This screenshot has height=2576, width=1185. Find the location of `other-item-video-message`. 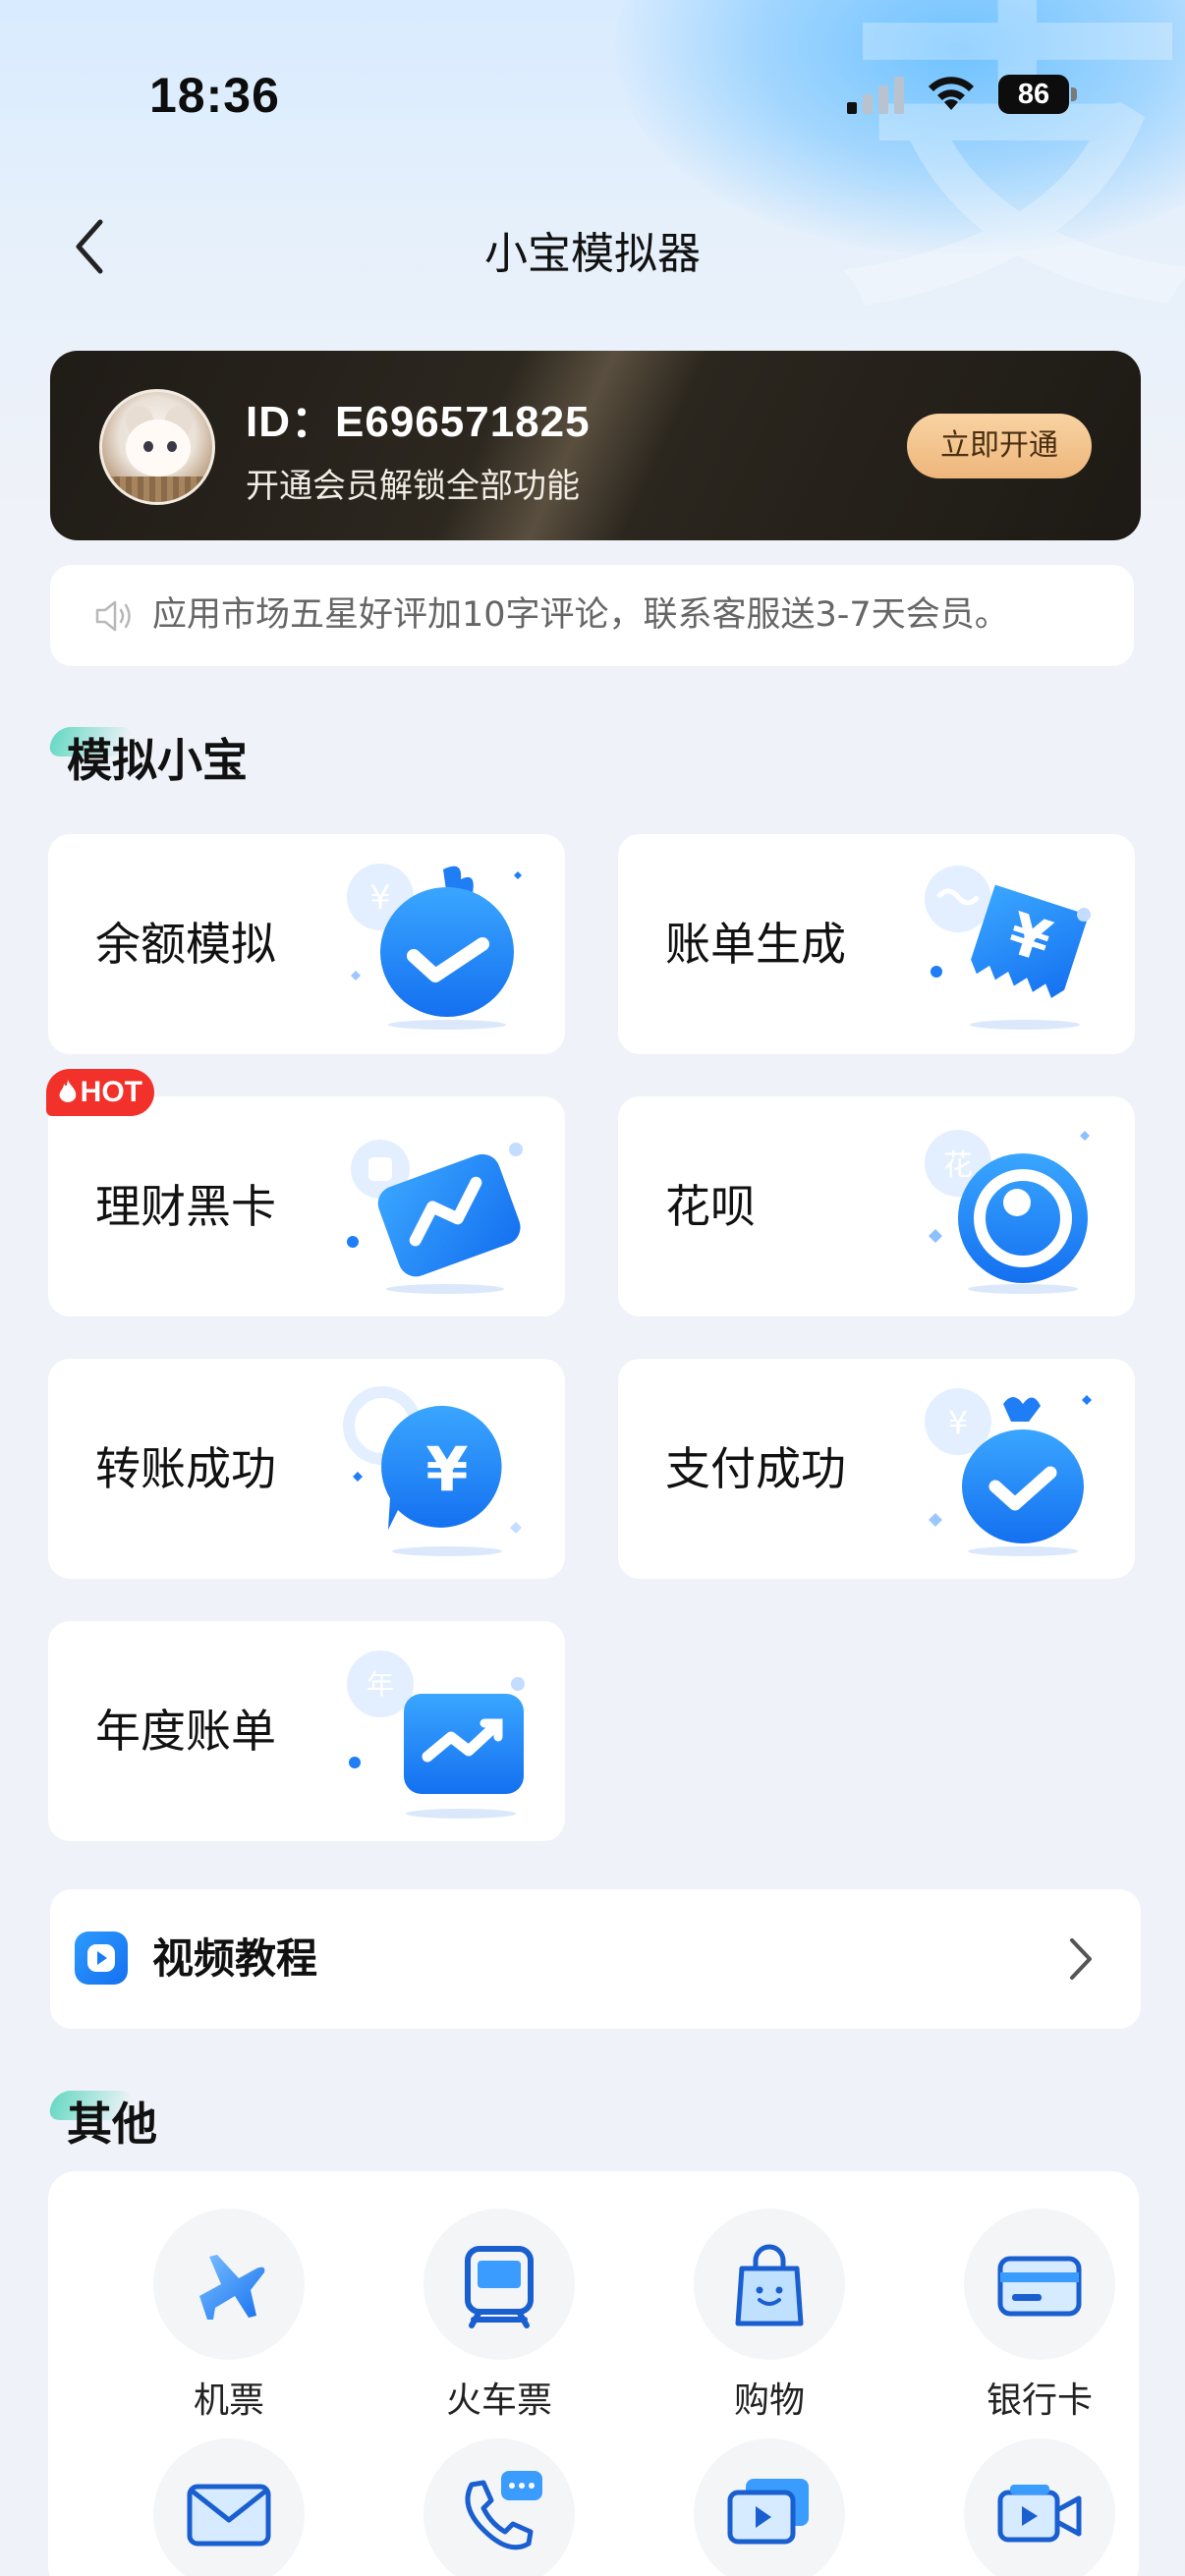

other-item-video-message is located at coordinates (770, 2507).